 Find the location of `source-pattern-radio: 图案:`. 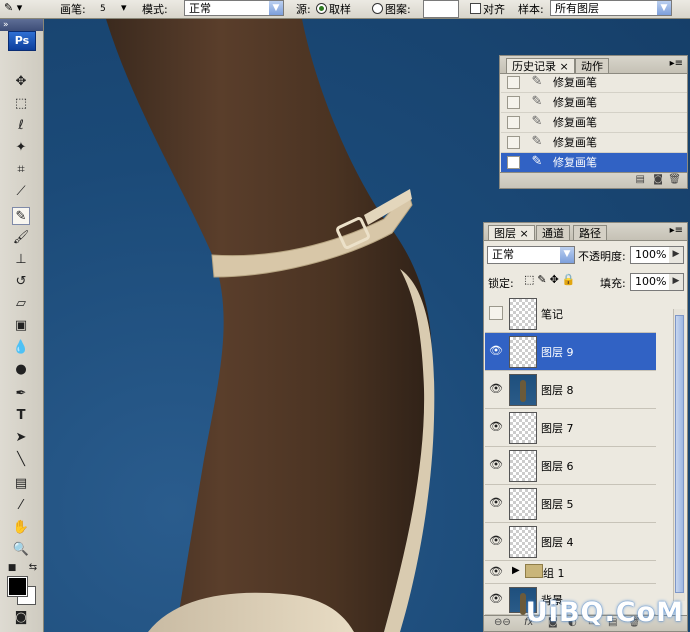

source-pattern-radio: 图案: is located at coordinates (391, 9).